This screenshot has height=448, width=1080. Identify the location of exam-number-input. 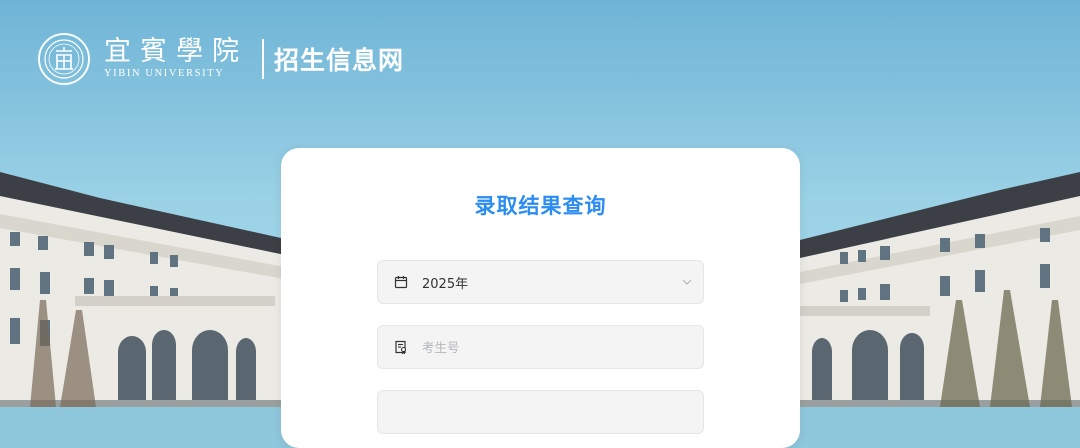
(542, 347).